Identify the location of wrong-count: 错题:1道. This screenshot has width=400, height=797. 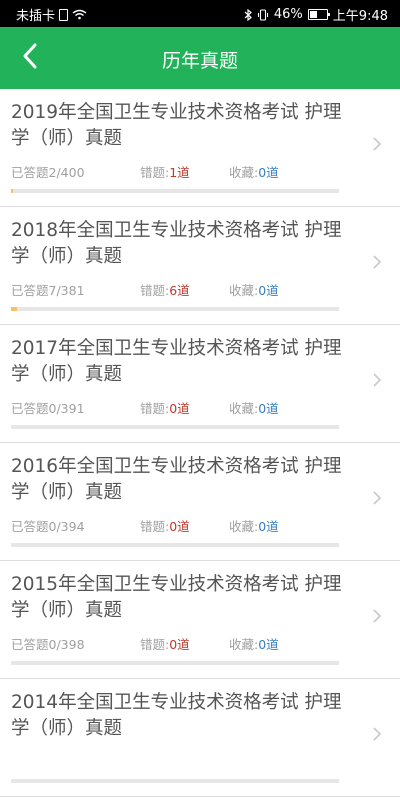
(165, 172).